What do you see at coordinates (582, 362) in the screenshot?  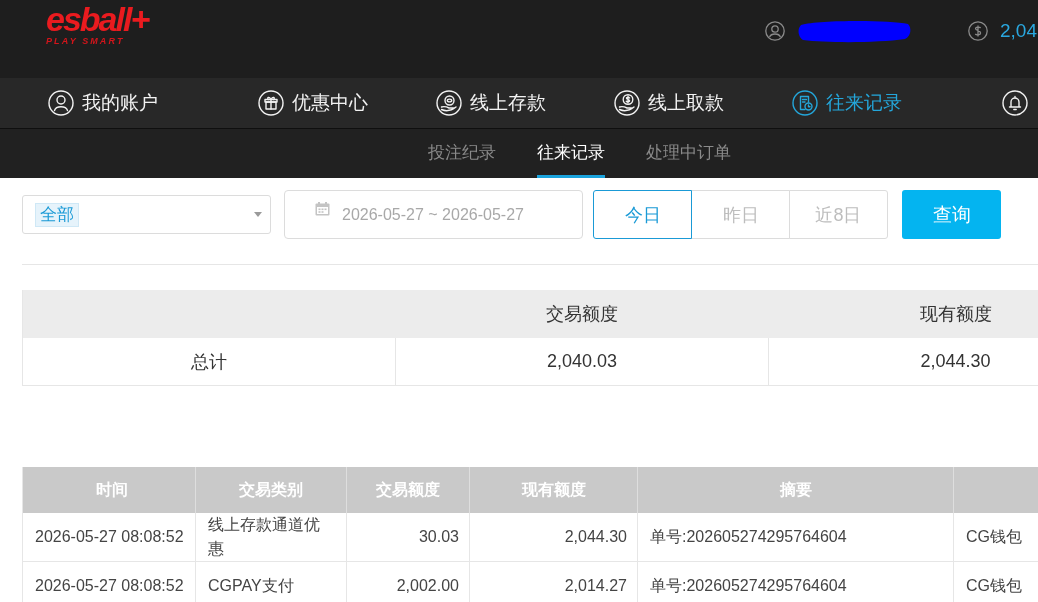 I see `table-cell: 2,040.03` at bounding box center [582, 362].